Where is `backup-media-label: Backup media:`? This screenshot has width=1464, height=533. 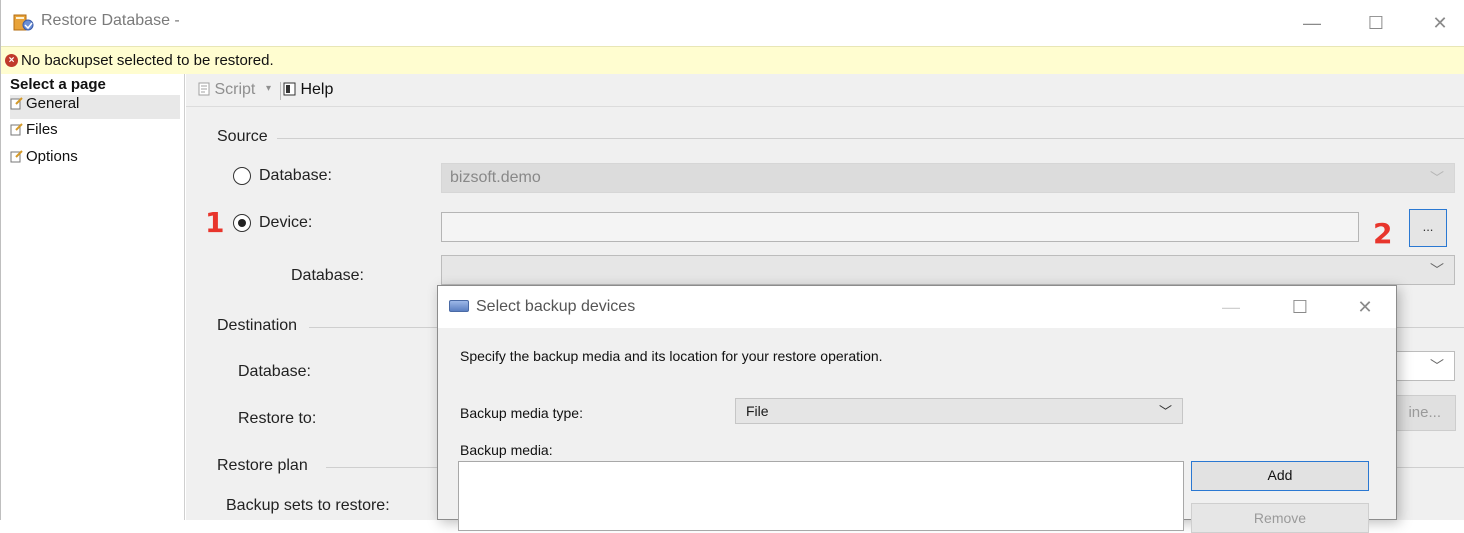
backup-media-label: Backup media: is located at coordinates (506, 450).